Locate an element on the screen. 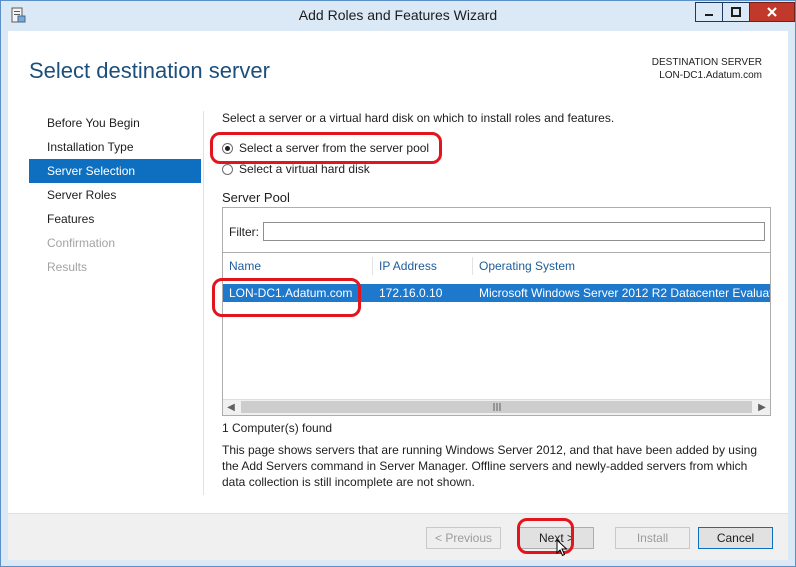 This screenshot has width=796, height=567. scroll-left-icon: ◀ is located at coordinates (231, 407).